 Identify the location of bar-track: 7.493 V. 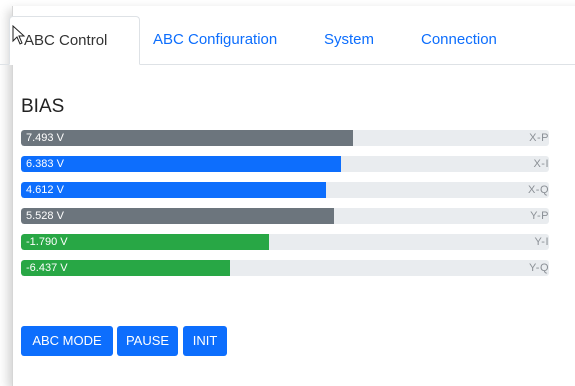
(285, 138).